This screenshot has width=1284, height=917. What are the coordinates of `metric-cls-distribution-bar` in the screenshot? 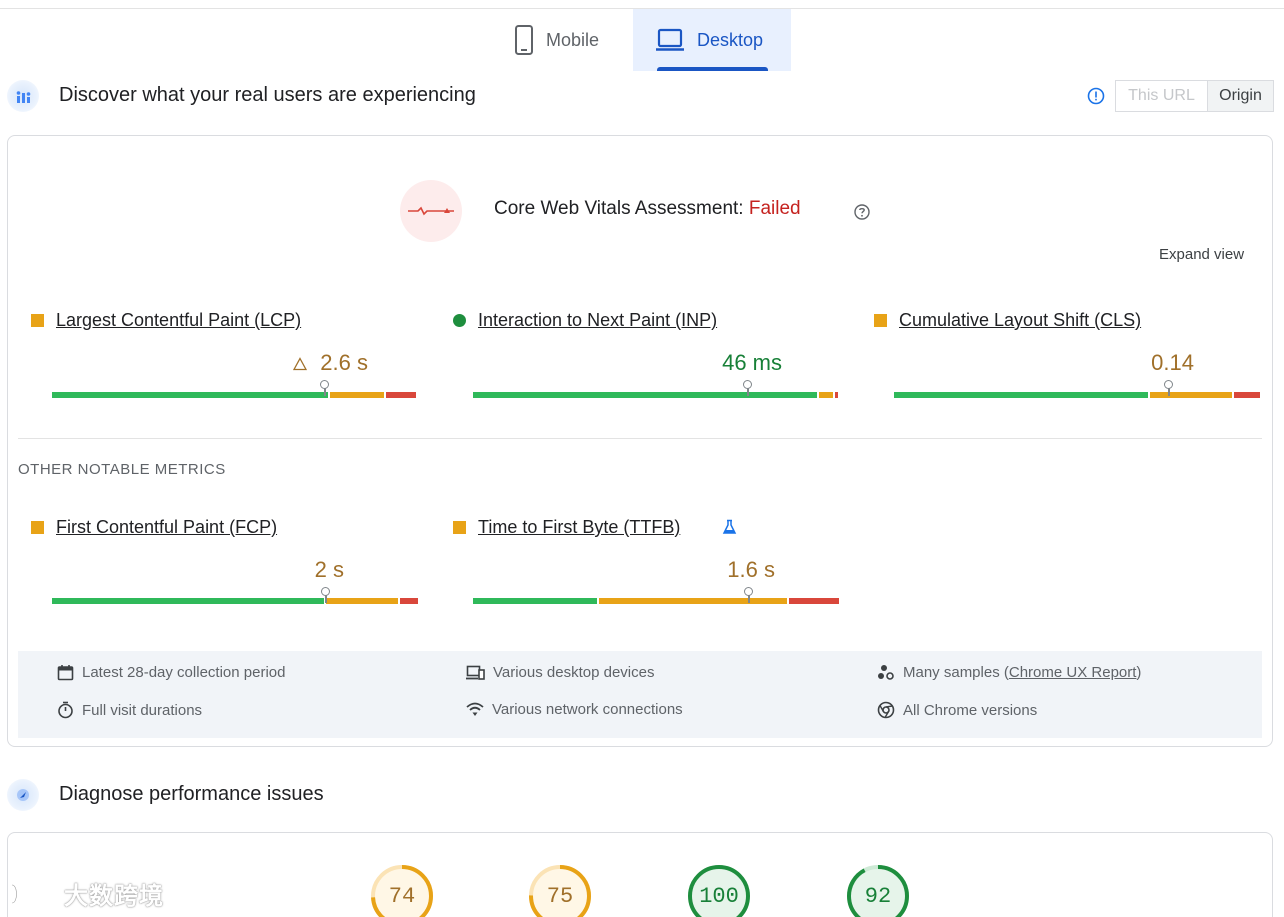 It's located at (1077, 395).